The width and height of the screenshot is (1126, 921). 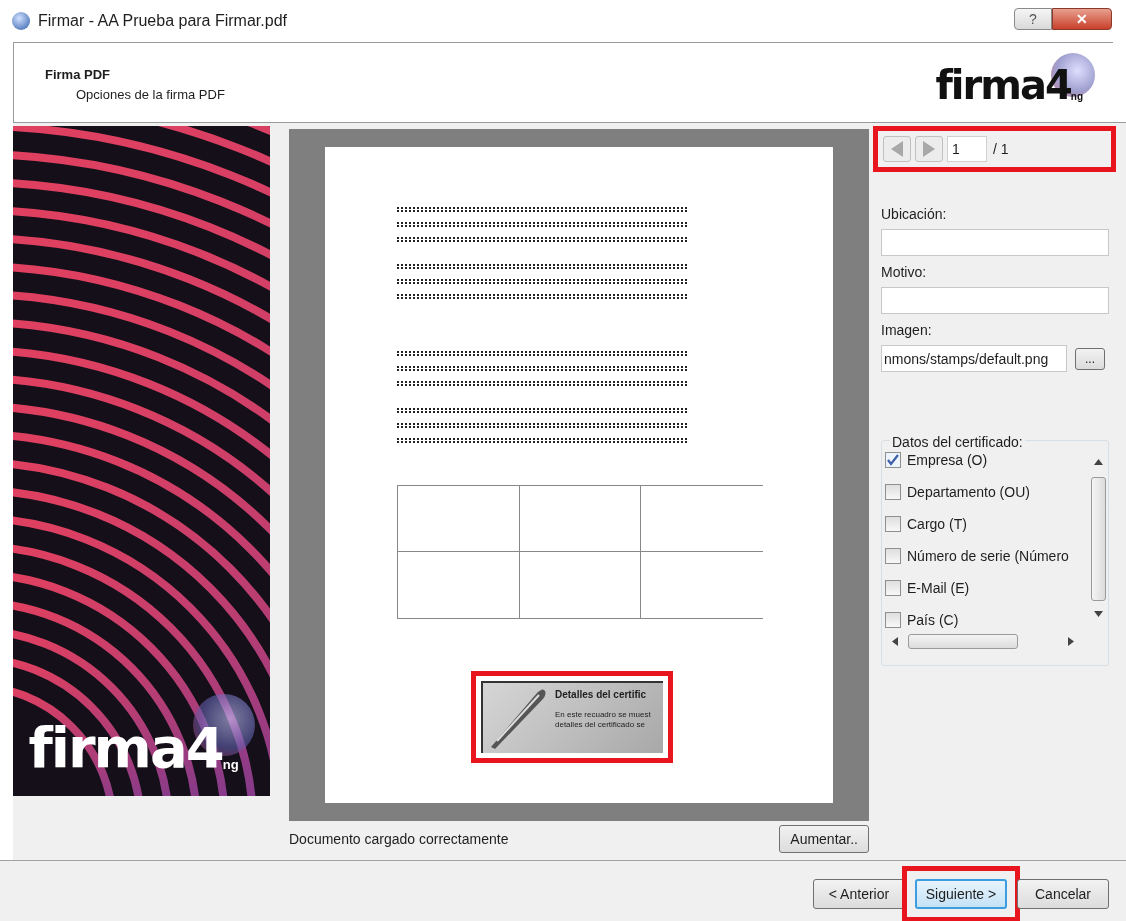 What do you see at coordinates (603, 715) in the screenshot?
I see `stamp-text: En este recuadro se muest` at bounding box center [603, 715].